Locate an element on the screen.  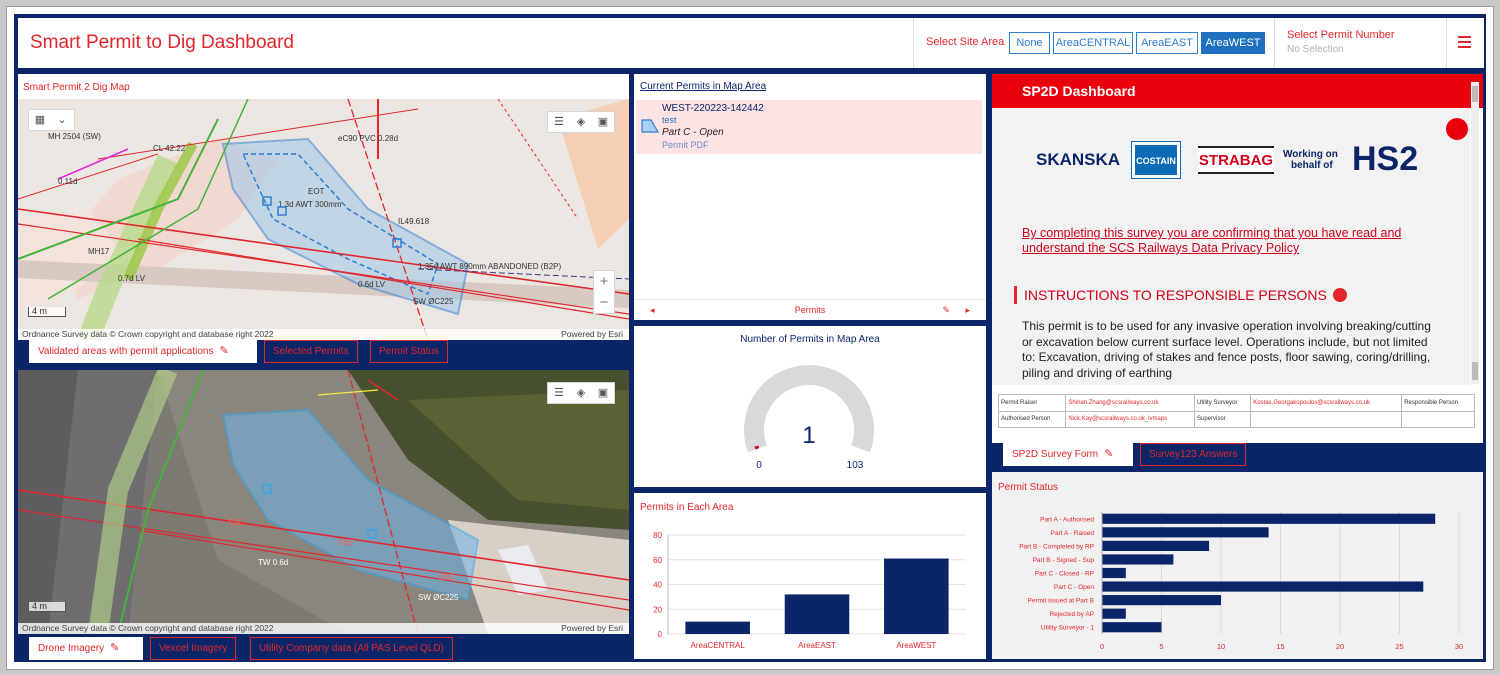
drone-map-tools: ☰ ◈ ▣ is located at coordinates (581, 393).